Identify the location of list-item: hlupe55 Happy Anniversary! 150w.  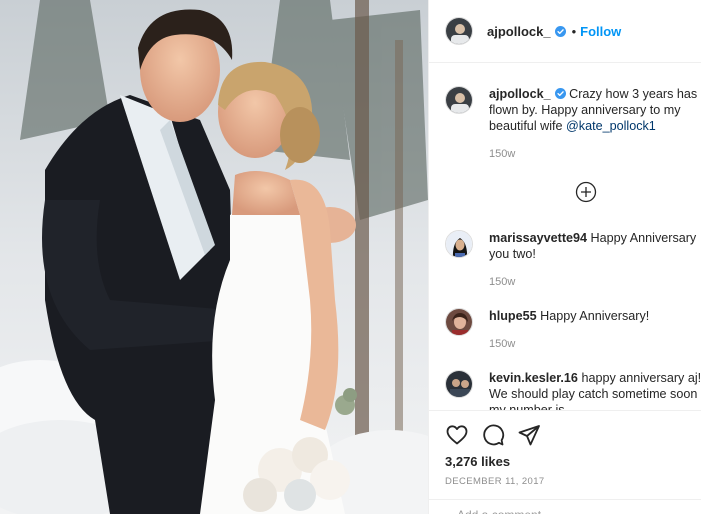
(573, 333).